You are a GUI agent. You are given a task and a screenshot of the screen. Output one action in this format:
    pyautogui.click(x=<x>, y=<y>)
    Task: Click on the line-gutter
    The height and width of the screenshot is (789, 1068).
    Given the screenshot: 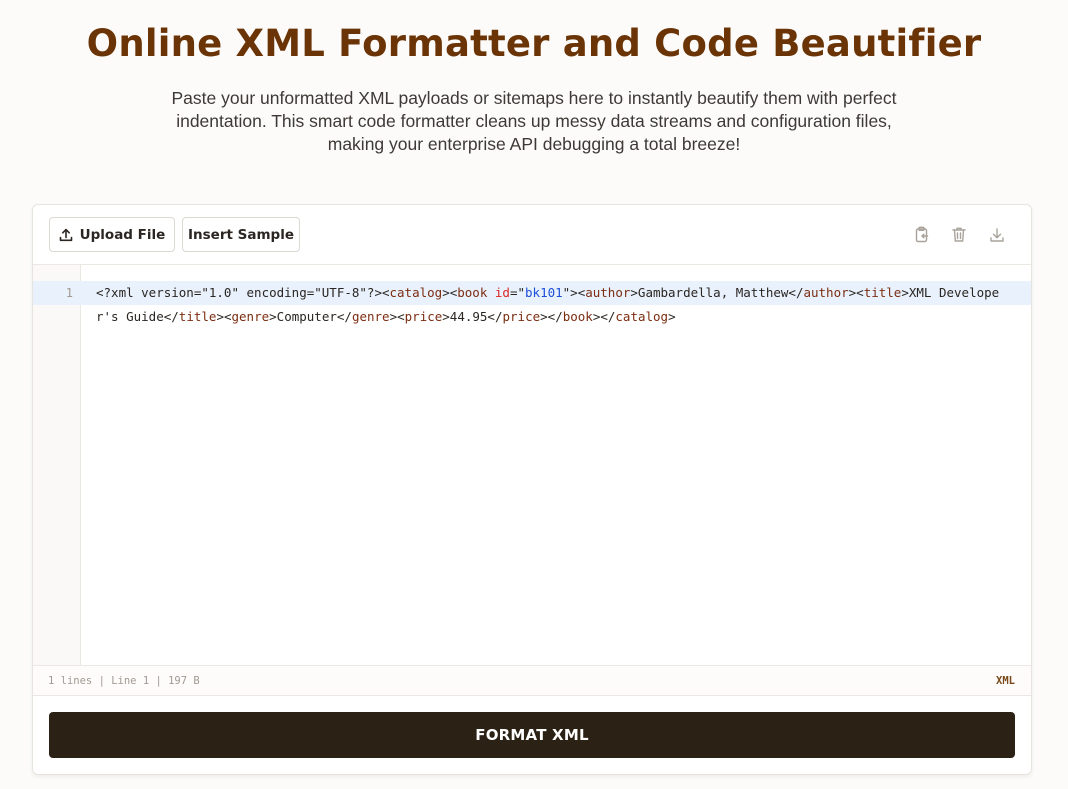 What is the action you would take?
    pyautogui.click(x=57, y=465)
    